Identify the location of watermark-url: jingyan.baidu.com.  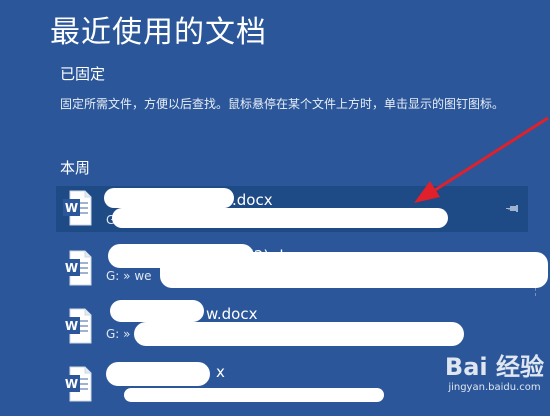
(494, 387).